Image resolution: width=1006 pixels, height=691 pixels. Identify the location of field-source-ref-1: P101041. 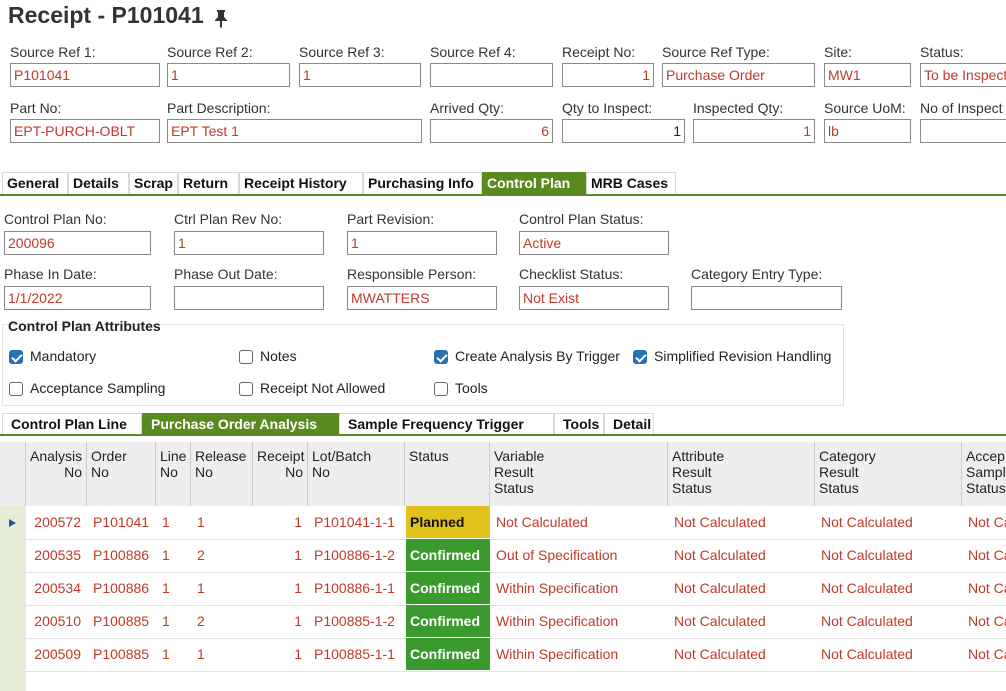
(85, 75).